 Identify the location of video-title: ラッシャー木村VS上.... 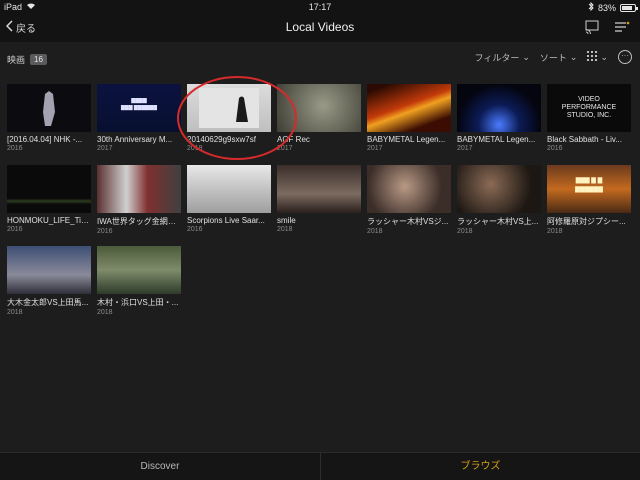
(498, 221).